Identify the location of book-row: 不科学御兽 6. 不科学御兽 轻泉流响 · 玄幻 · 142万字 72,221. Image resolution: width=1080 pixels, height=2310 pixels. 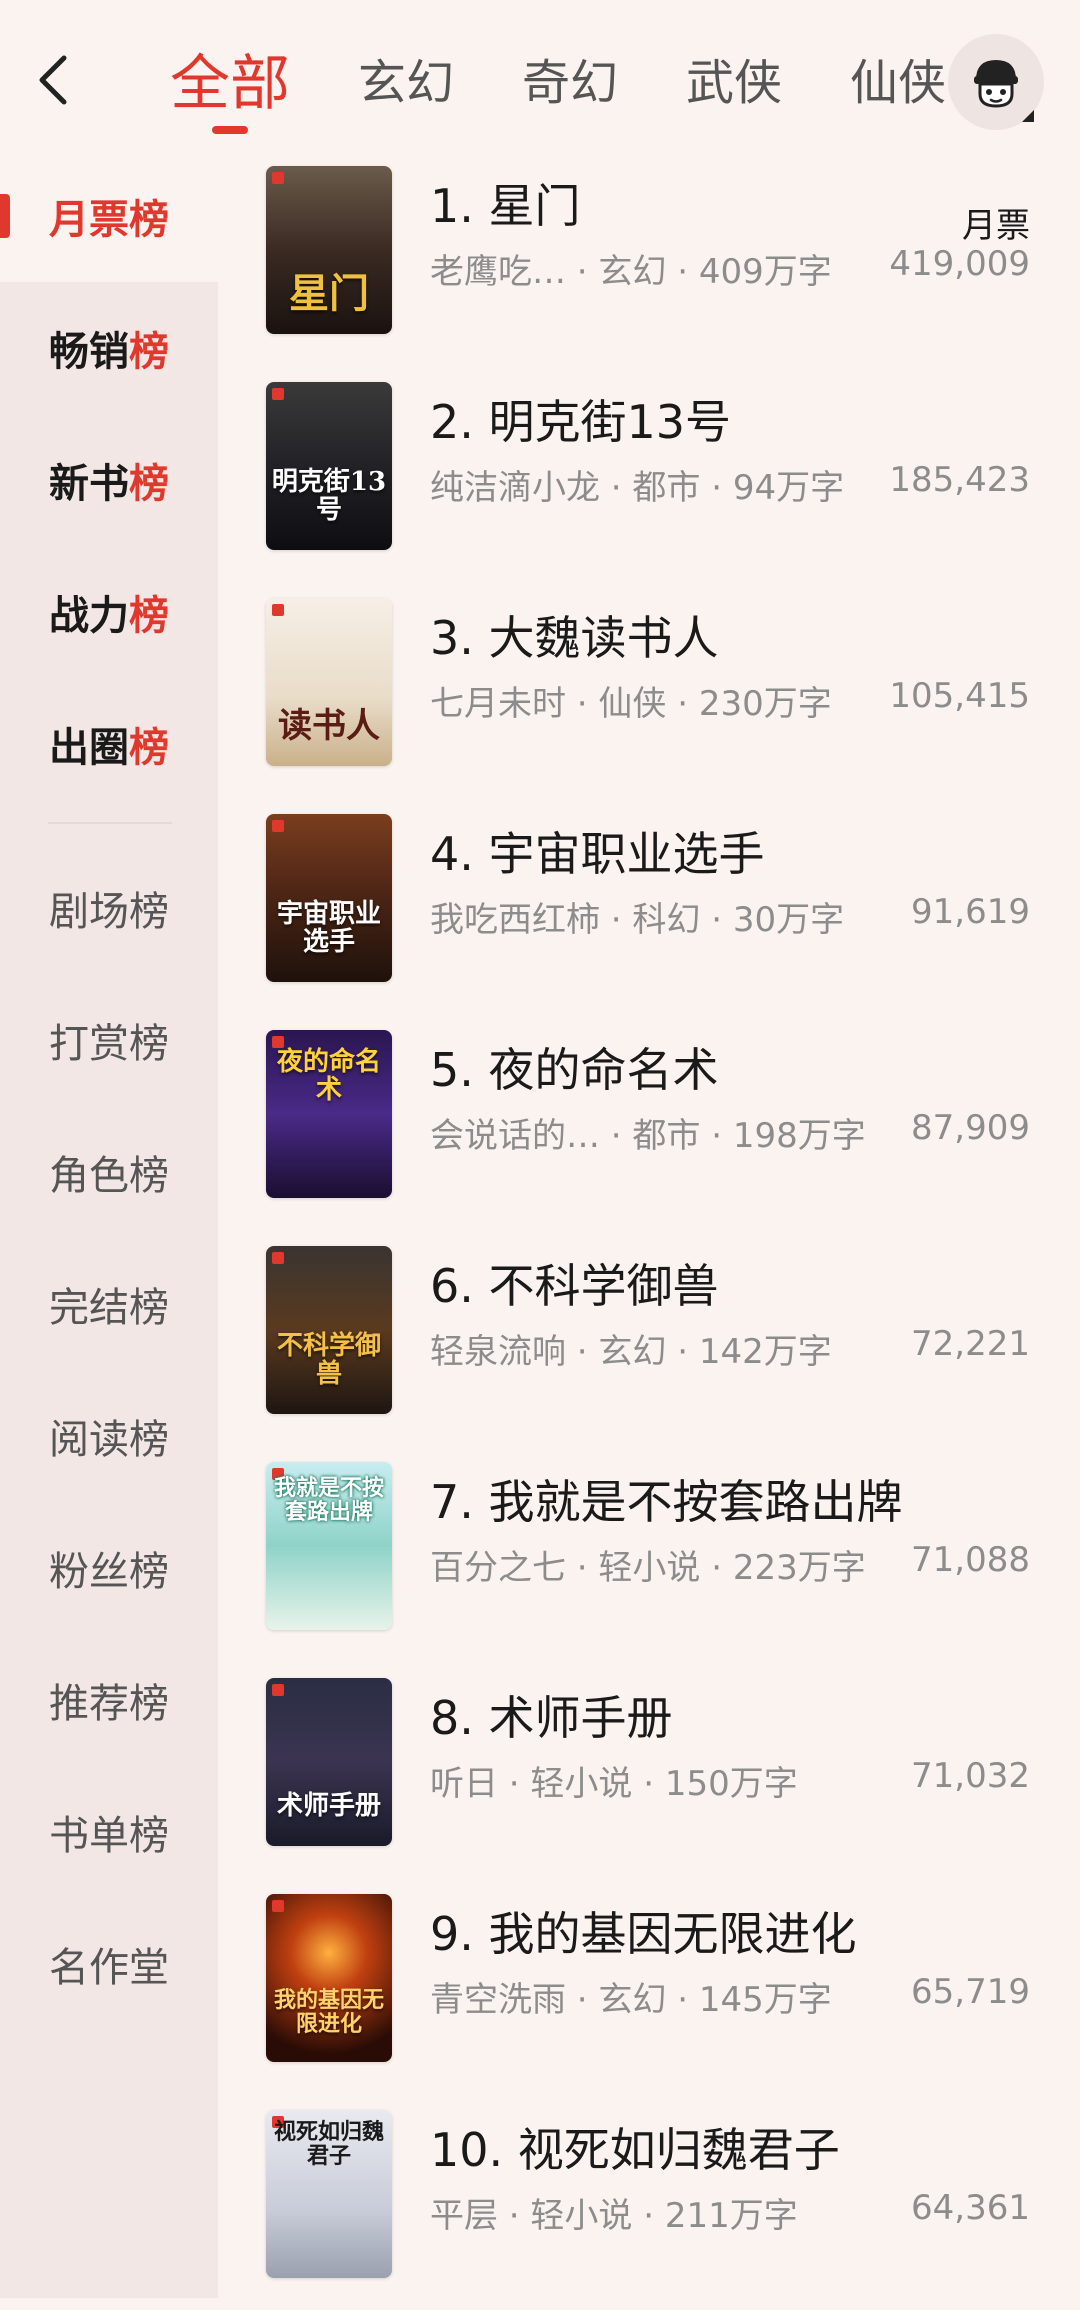
(649, 1338).